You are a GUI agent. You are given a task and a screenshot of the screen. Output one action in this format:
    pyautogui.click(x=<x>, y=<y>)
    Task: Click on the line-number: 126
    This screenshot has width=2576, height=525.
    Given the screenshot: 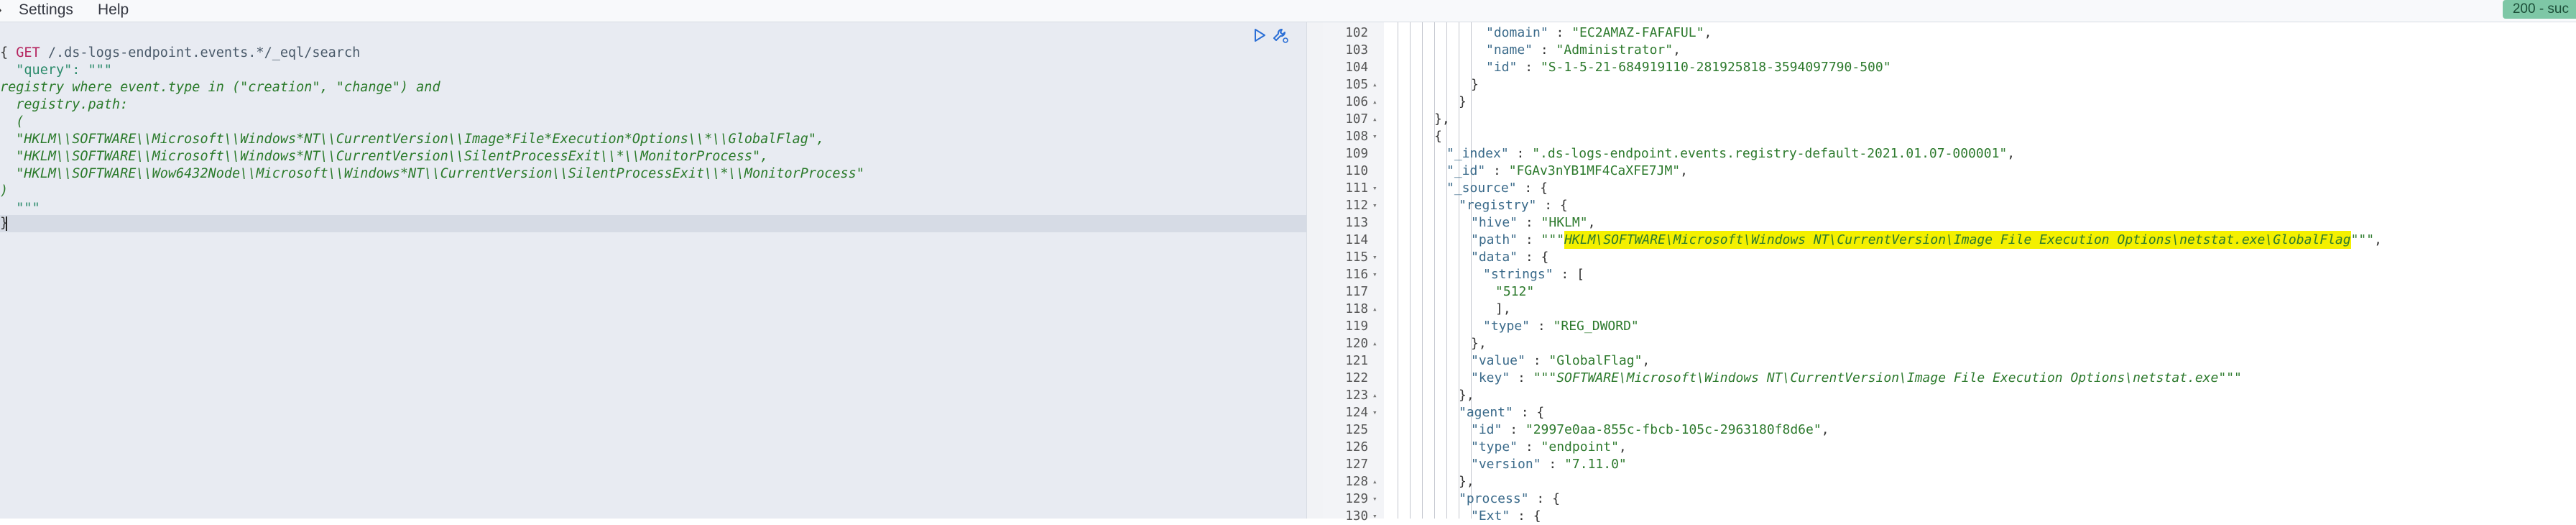 What is the action you would take?
    pyautogui.click(x=1356, y=447)
    